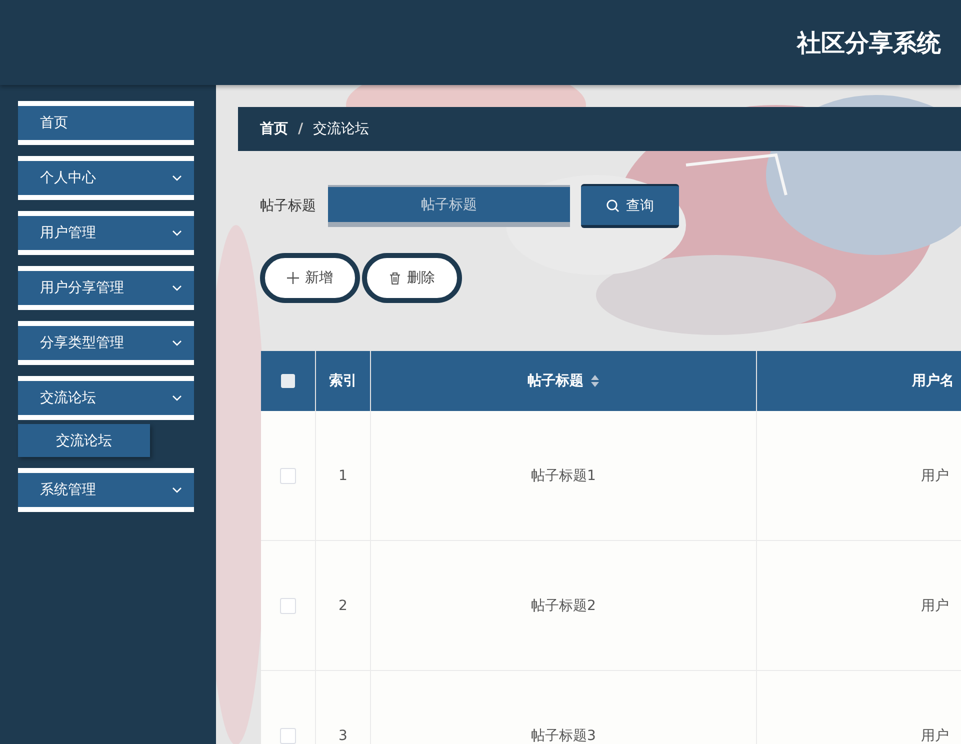 This screenshot has width=961, height=744. I want to click on system-title: 社区分享系统, so click(869, 43).